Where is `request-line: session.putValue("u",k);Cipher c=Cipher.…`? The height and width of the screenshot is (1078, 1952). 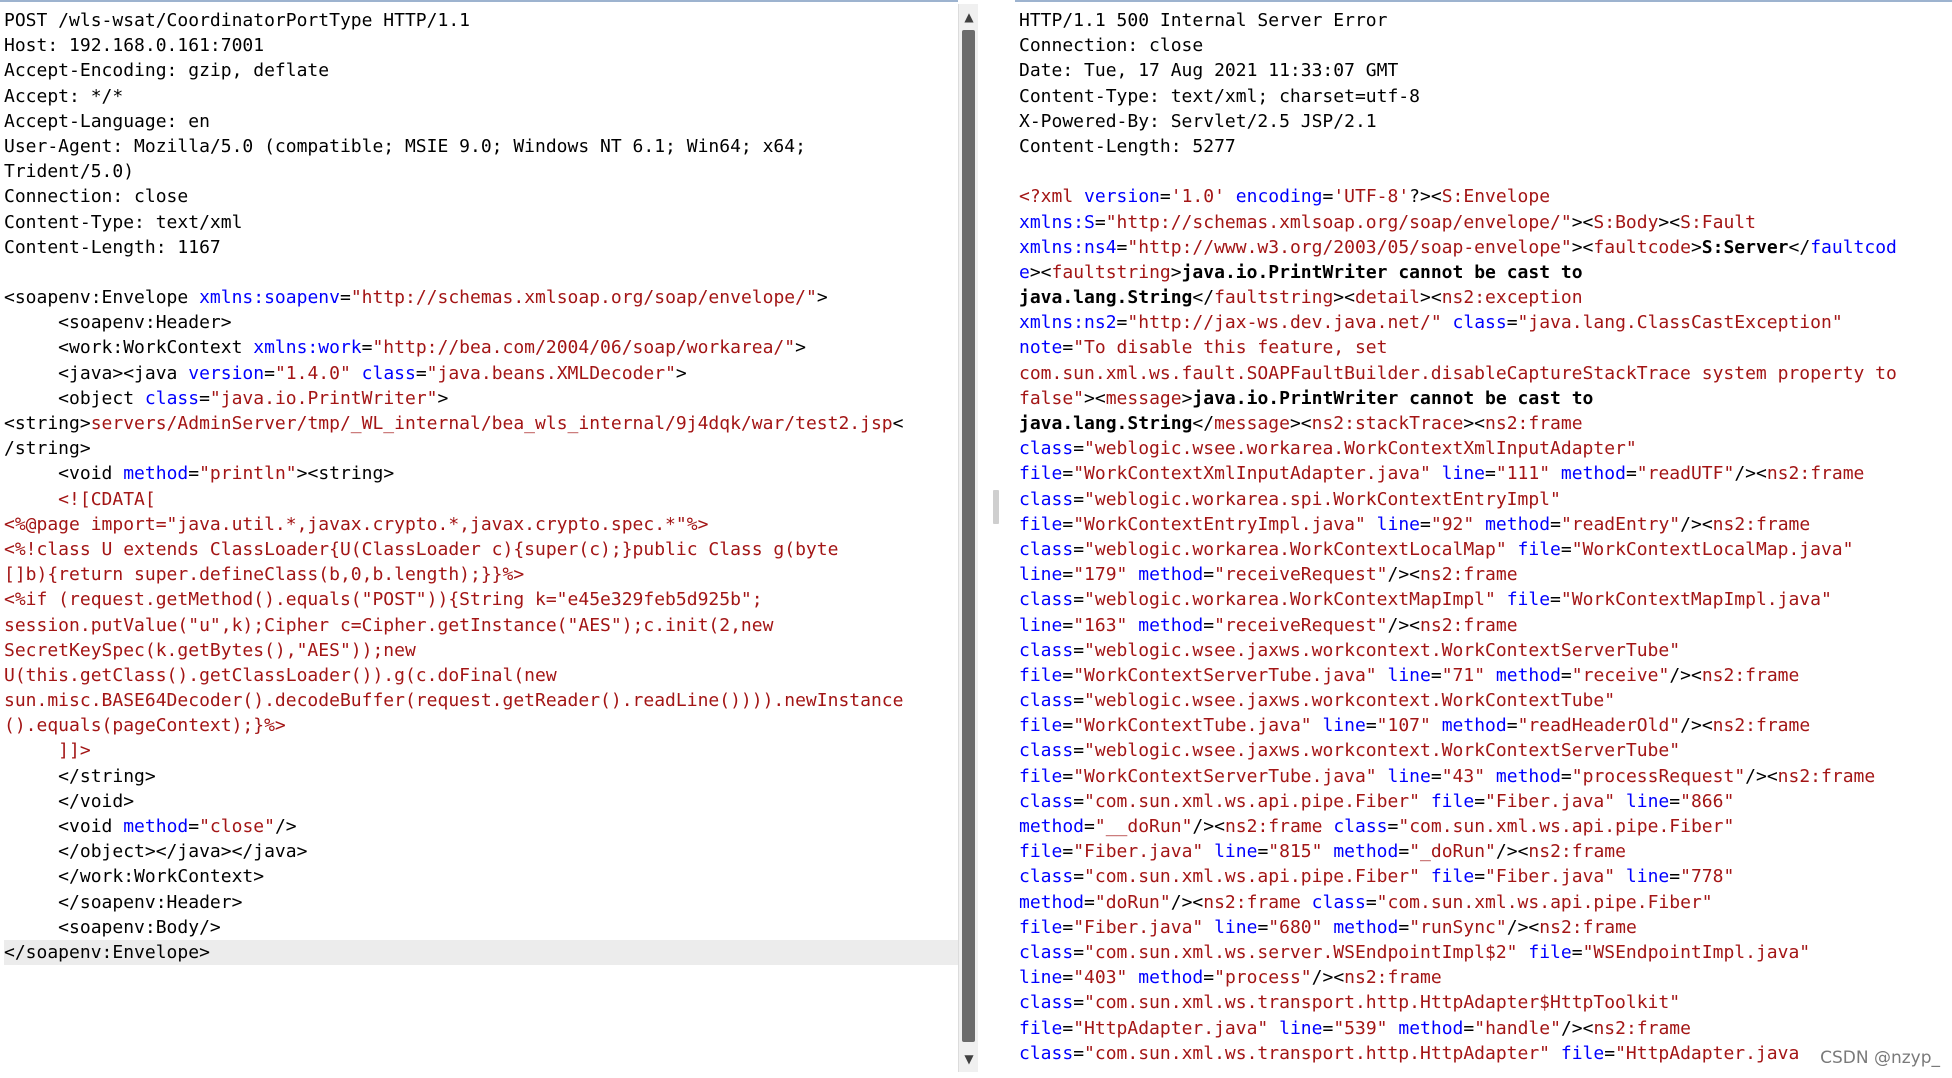 request-line: session.putValue("u",k);Cipher c=Cipher.… is located at coordinates (481, 625).